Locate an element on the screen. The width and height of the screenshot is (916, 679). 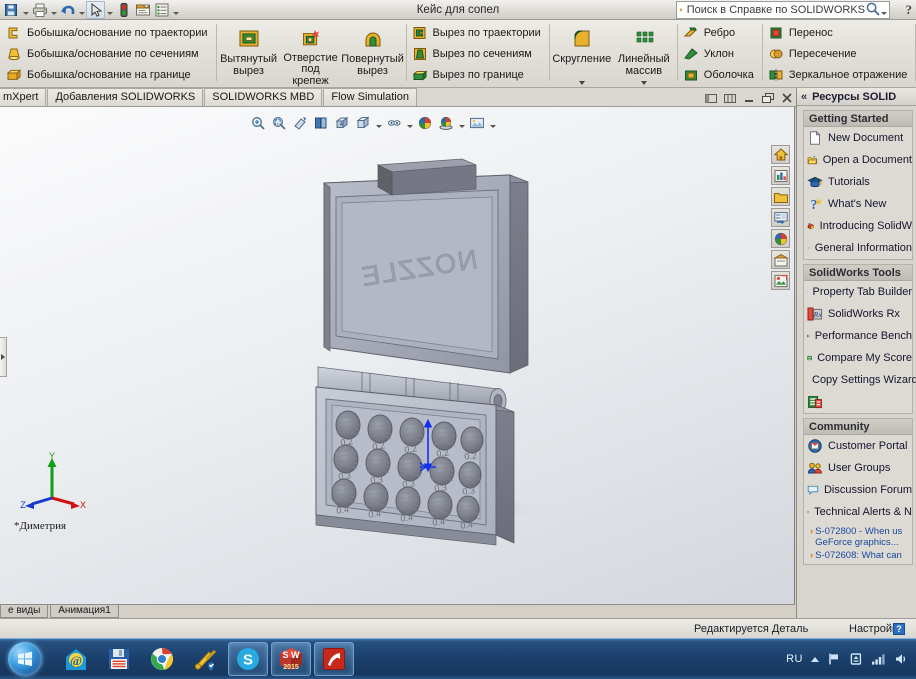
action-center-icon is located at coordinates (834, 659).